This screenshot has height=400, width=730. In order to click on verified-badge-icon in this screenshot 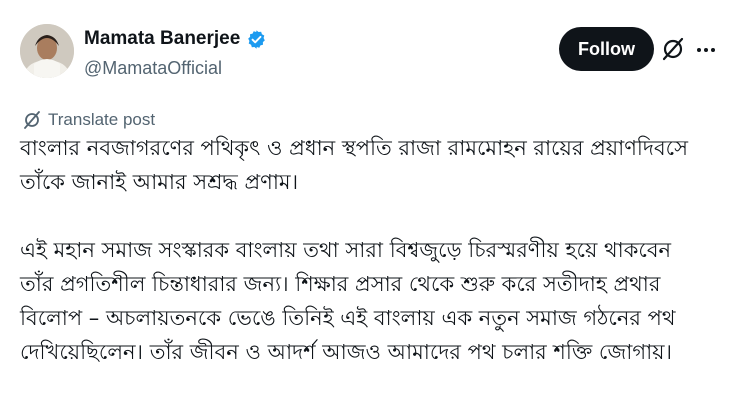, I will do `click(256, 39)`.